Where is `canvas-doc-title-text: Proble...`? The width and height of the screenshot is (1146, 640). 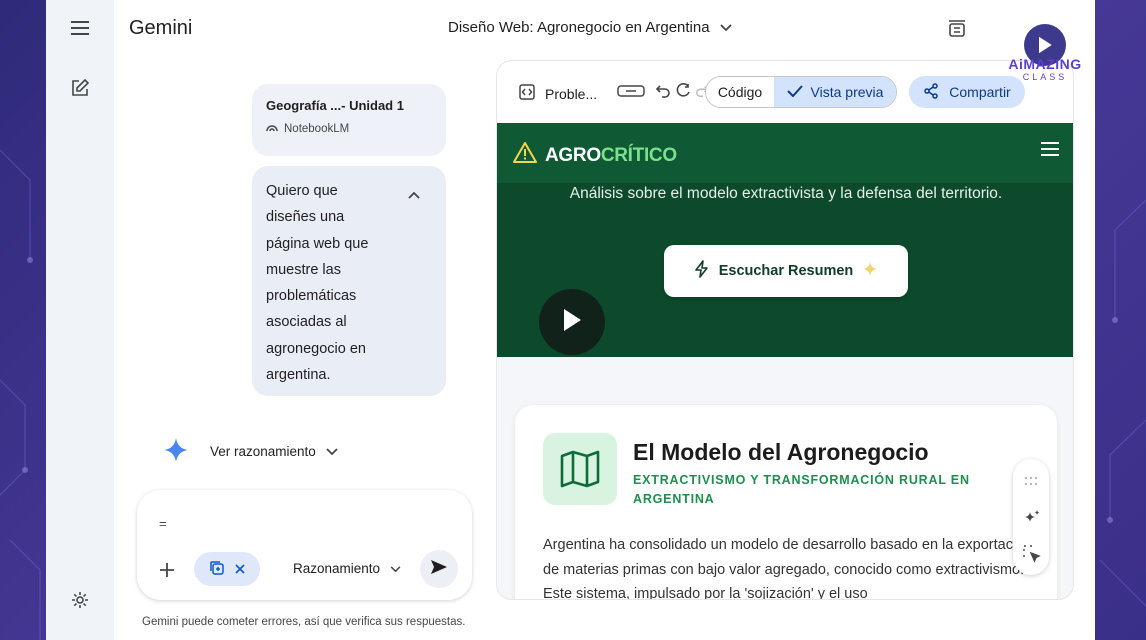 canvas-doc-title-text: Proble... is located at coordinates (571, 93).